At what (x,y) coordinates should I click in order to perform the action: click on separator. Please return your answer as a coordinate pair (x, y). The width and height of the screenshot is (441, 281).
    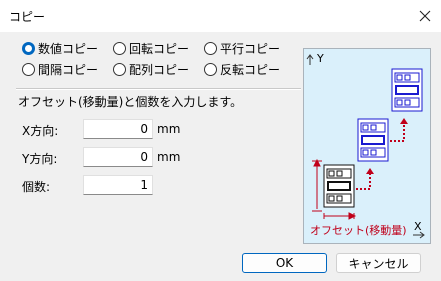
    Looking at the image, I should click on (158, 89).